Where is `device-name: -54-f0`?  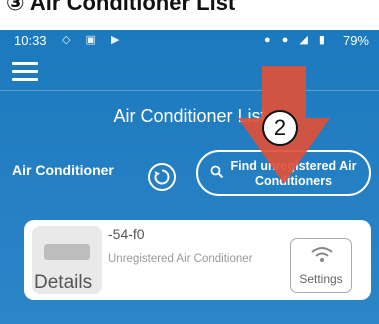 device-name: -54-f0 is located at coordinates (126, 234).